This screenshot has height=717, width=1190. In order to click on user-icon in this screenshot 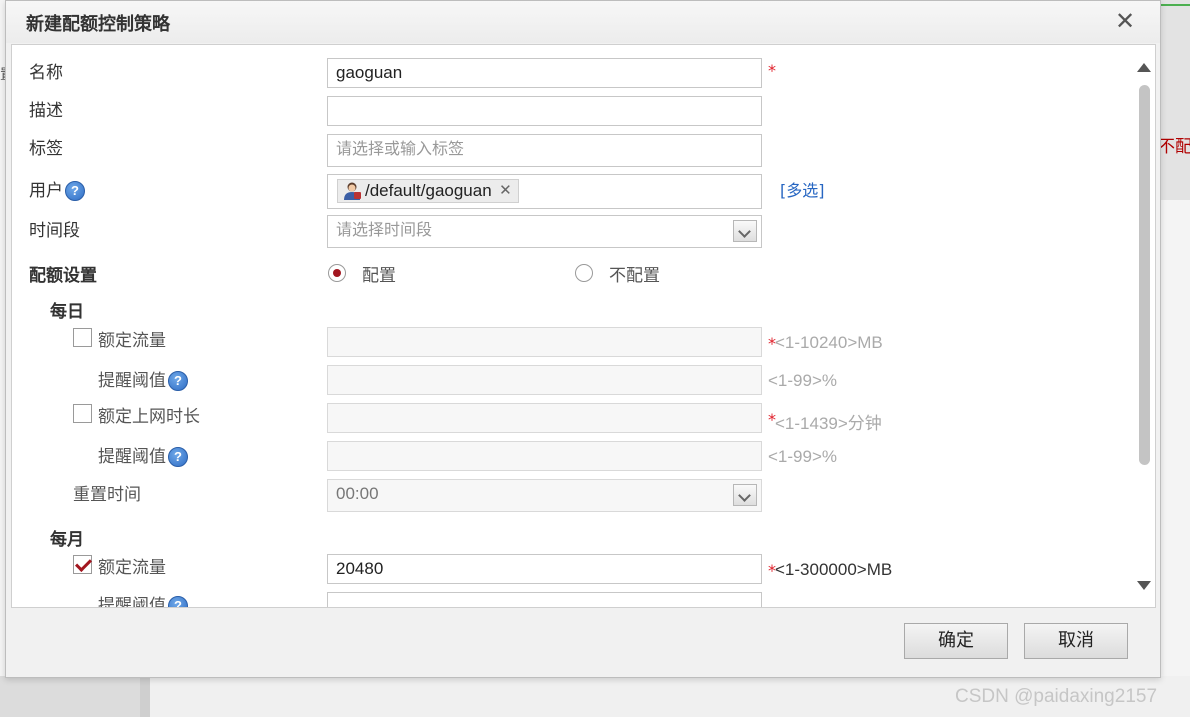, I will do `click(352, 191)`.